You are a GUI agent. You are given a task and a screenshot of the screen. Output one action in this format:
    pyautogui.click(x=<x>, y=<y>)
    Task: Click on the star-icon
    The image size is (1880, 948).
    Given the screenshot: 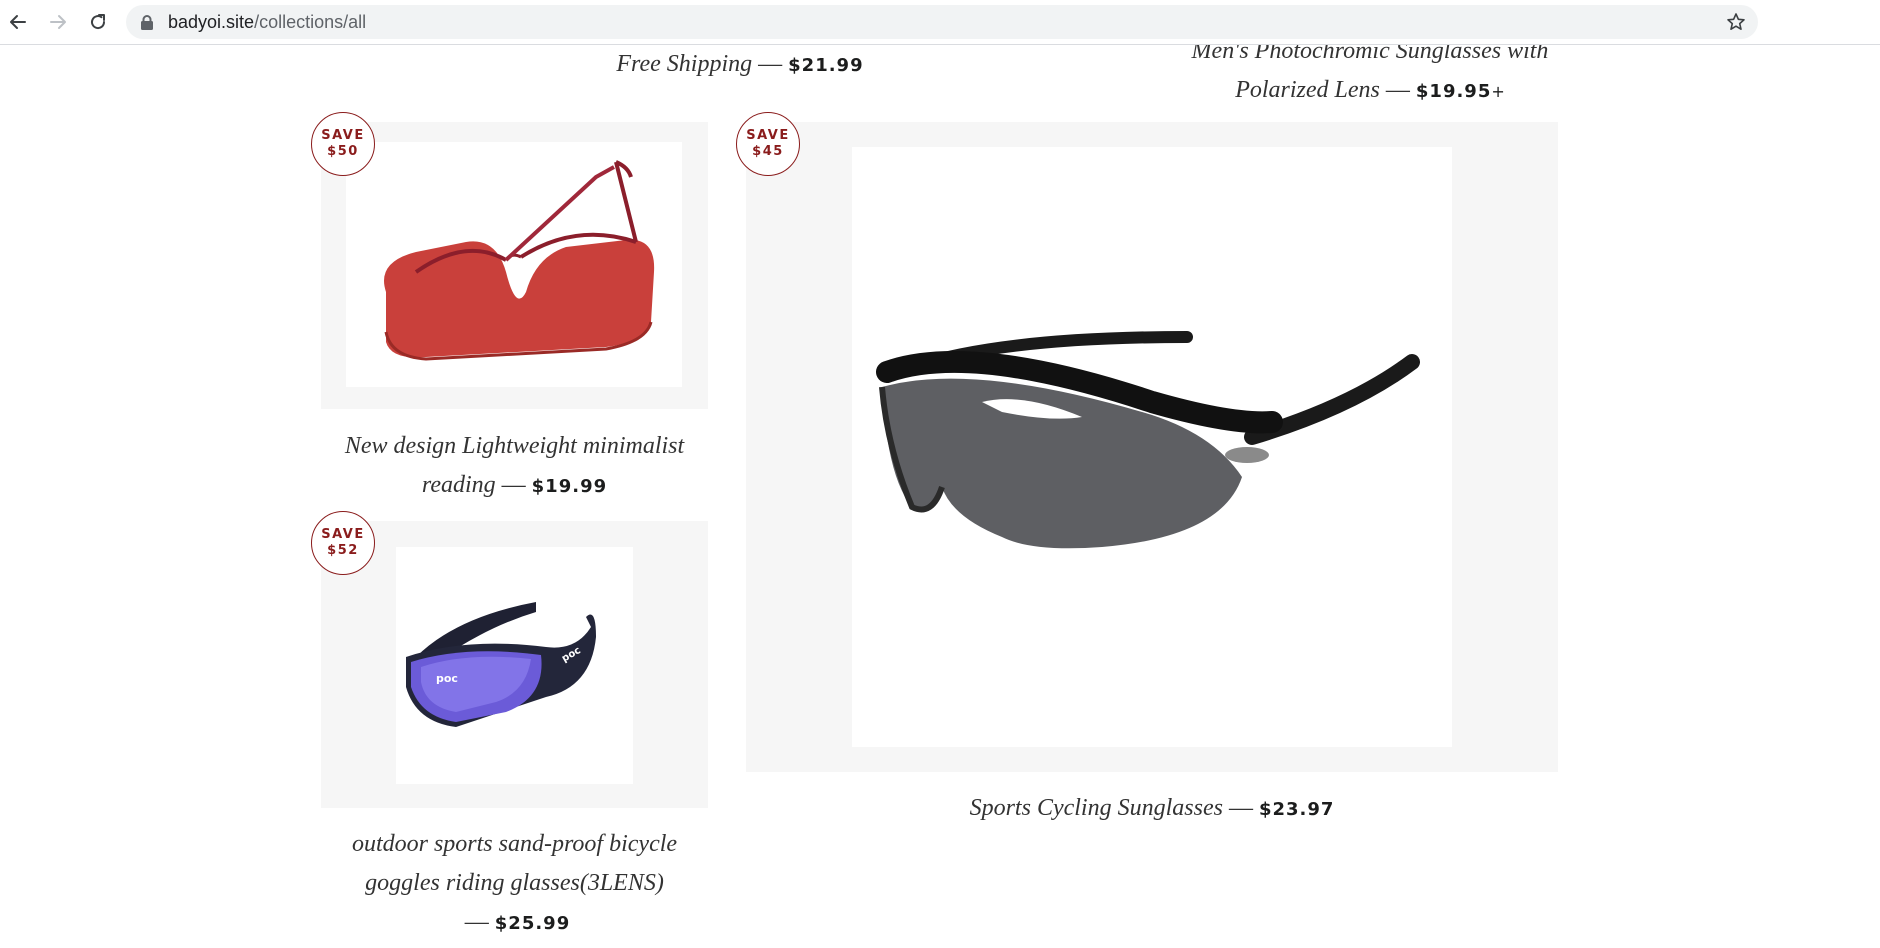 What is the action you would take?
    pyautogui.click(x=1736, y=22)
    